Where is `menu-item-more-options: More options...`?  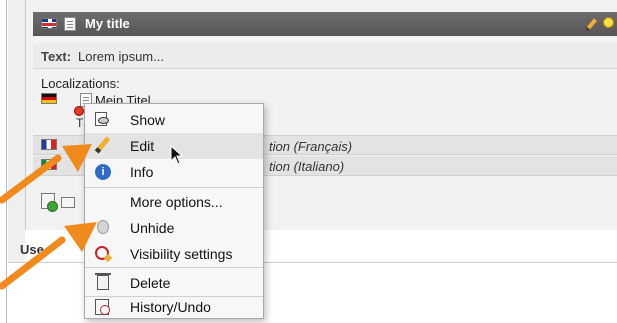
menu-item-more-options: More options... is located at coordinates (174, 202).